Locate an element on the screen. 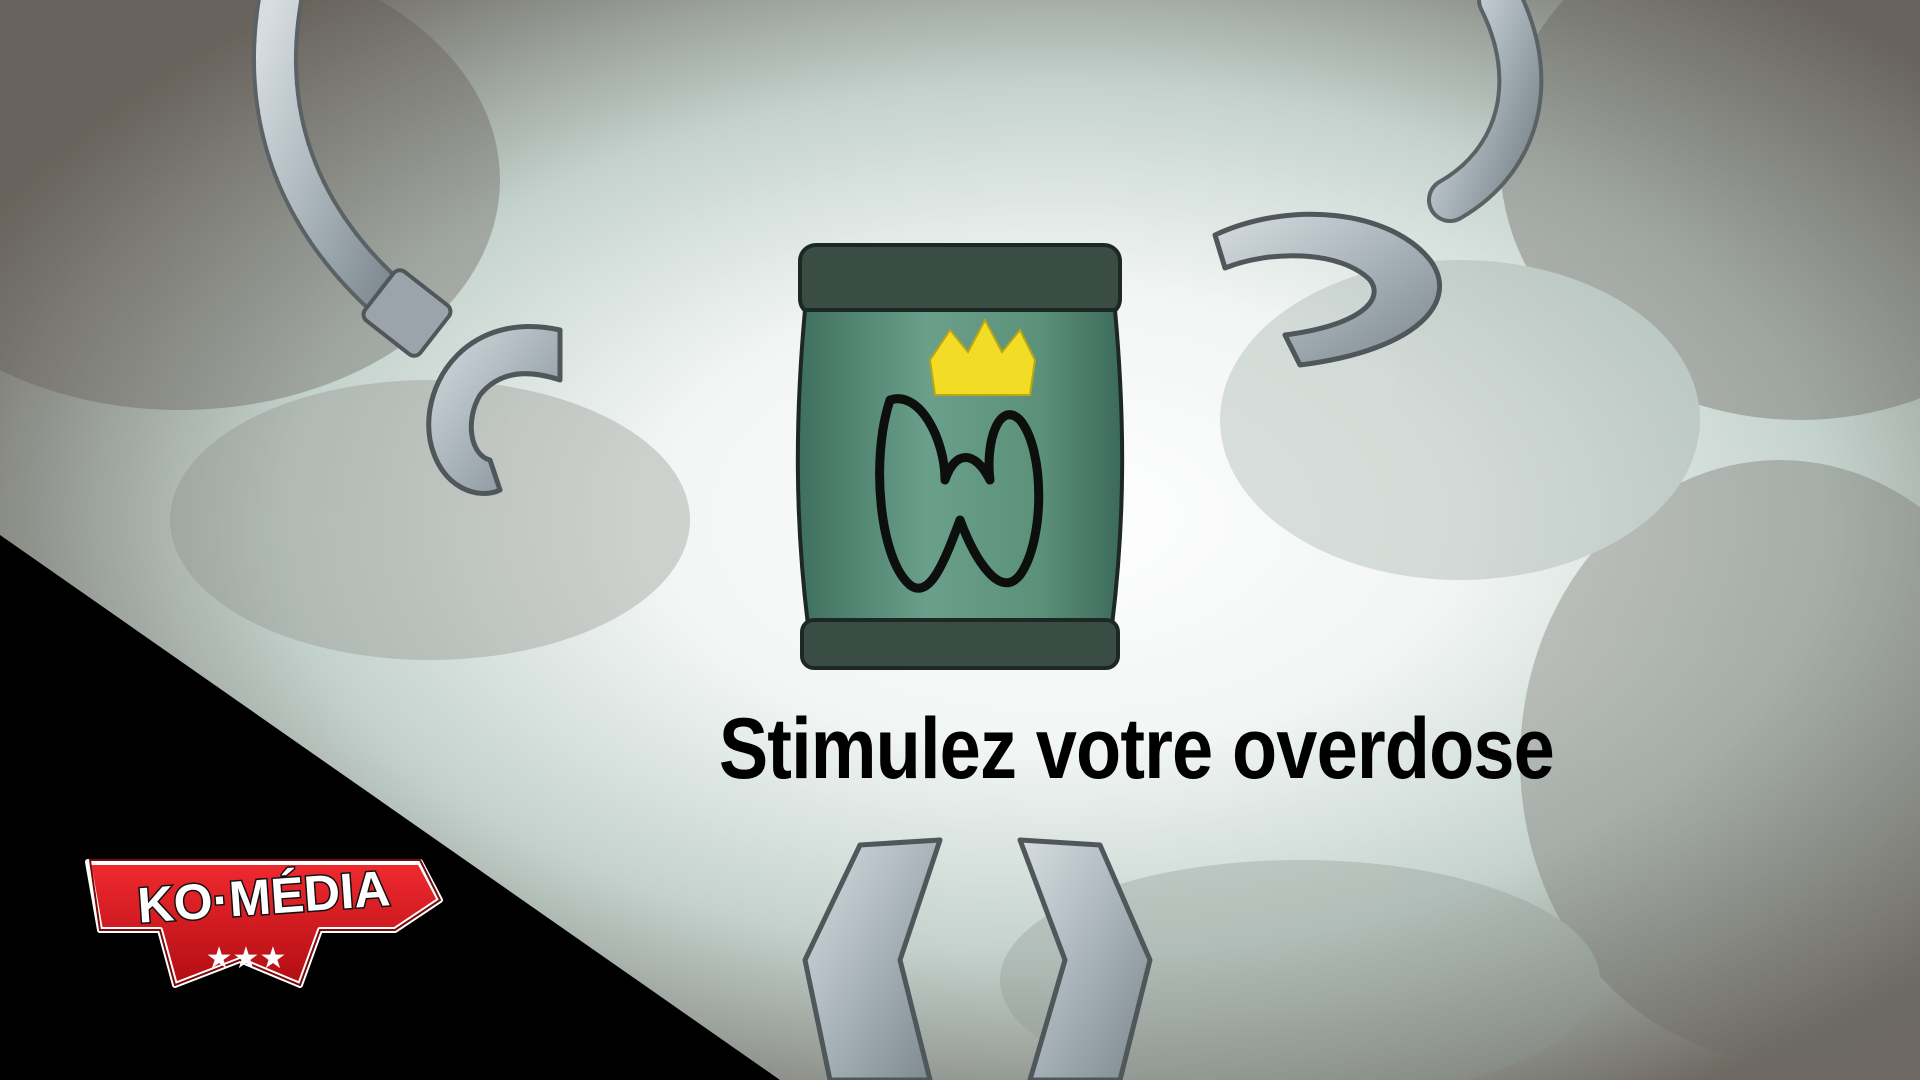 Image resolution: width=1920 pixels, height=1080 pixels. logo-stars: ★★★ is located at coordinates (246, 958).